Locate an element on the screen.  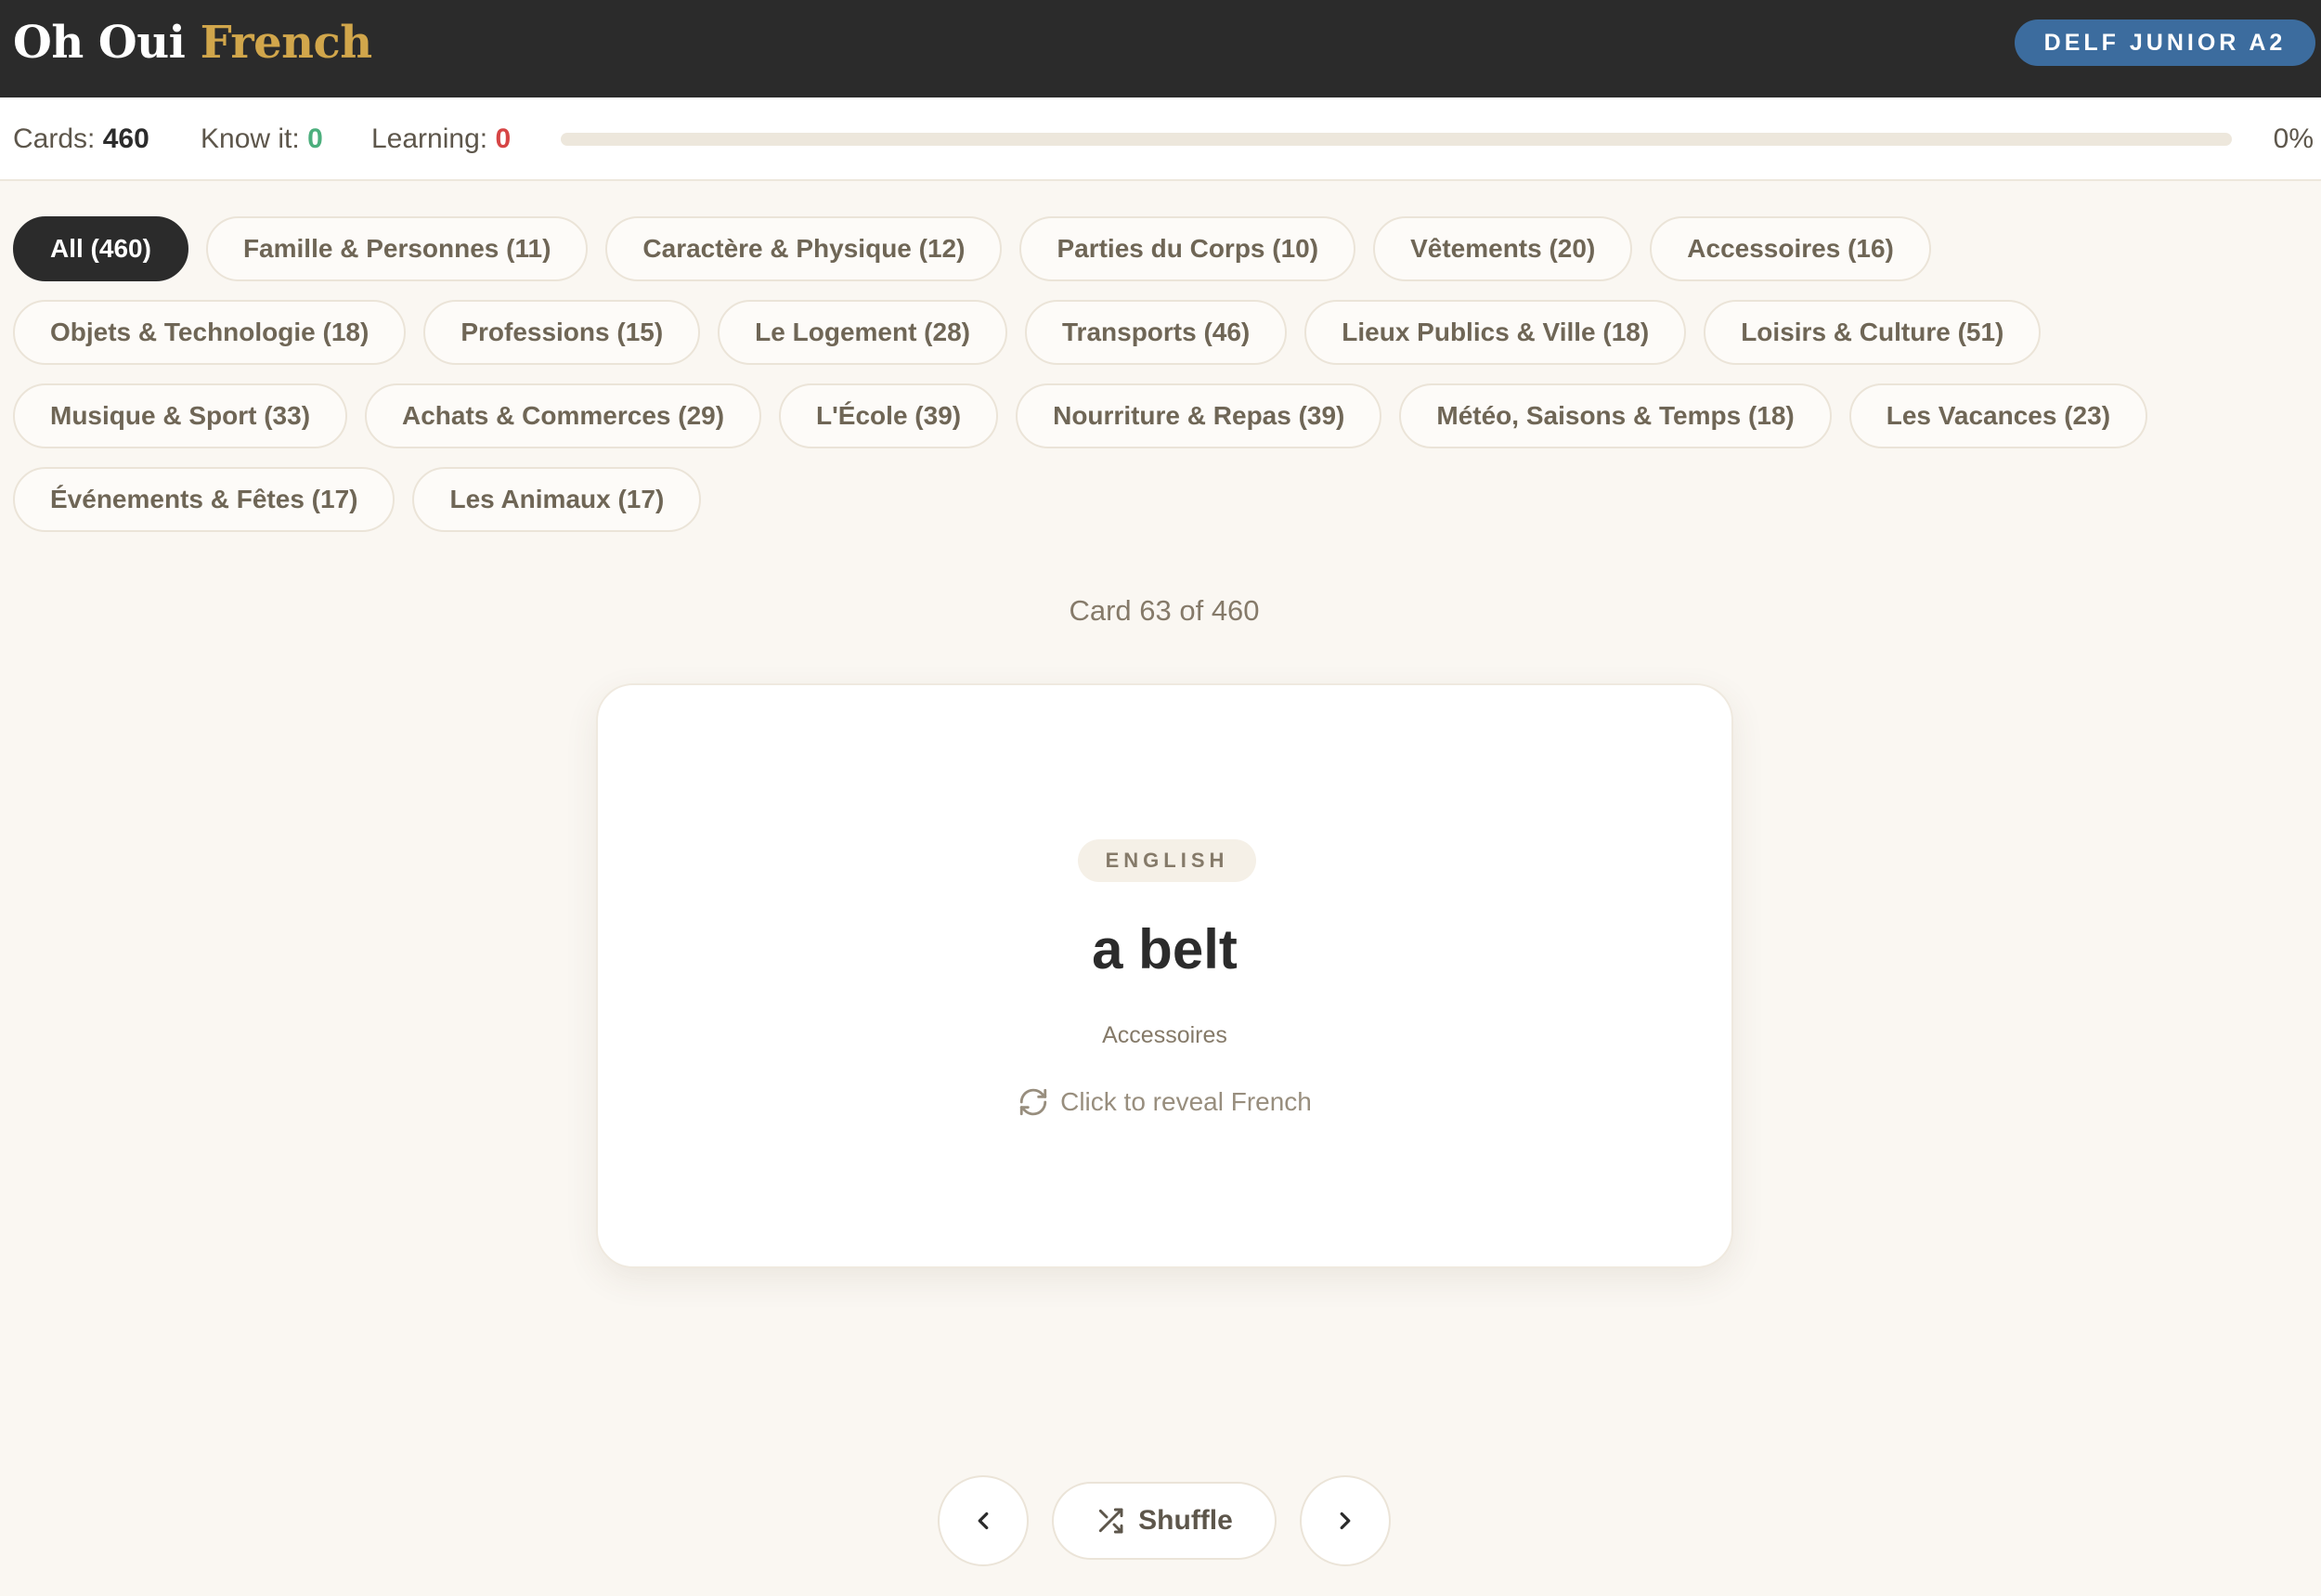
category-chip: Les Vacances (23) is located at coordinates (1998, 416).